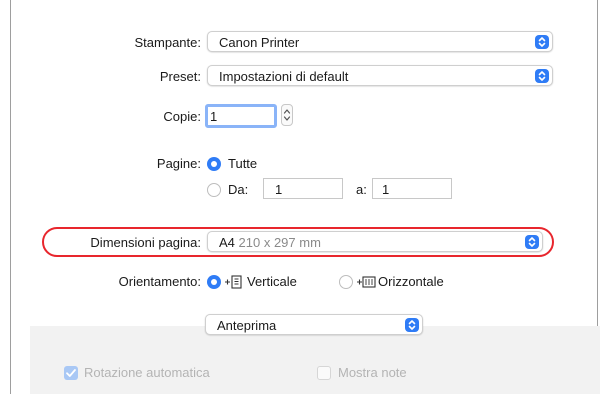  What do you see at coordinates (279, 242) in the screenshot?
I see `paper-size-dimensions: 210 x 297 mm` at bounding box center [279, 242].